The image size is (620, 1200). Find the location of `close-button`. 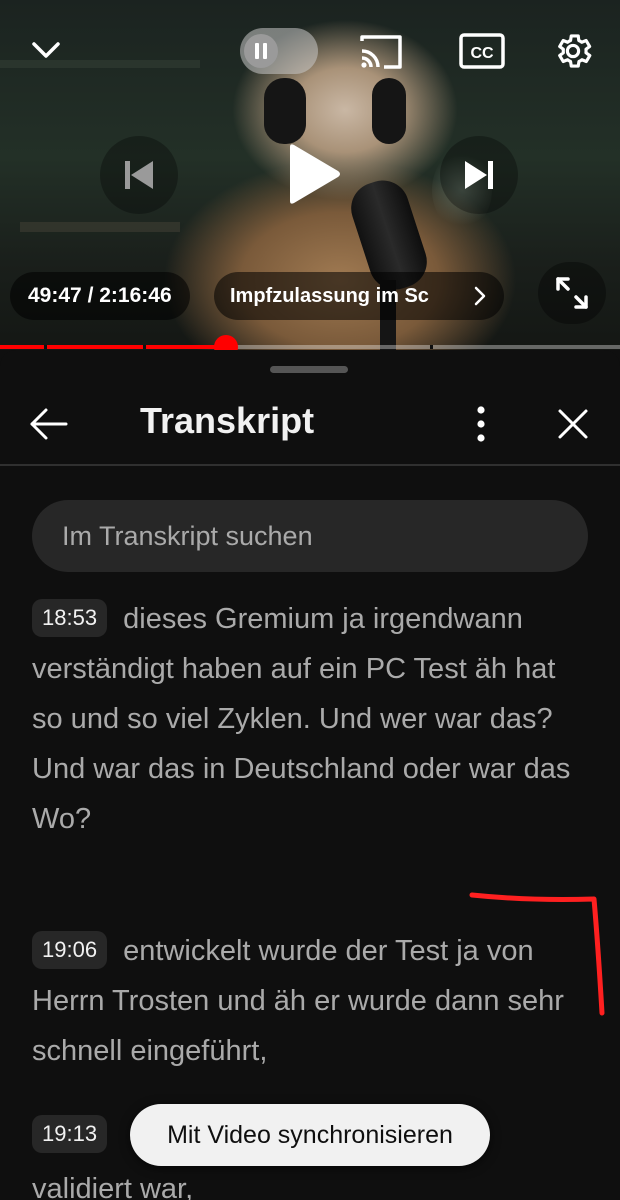

close-button is located at coordinates (573, 424).